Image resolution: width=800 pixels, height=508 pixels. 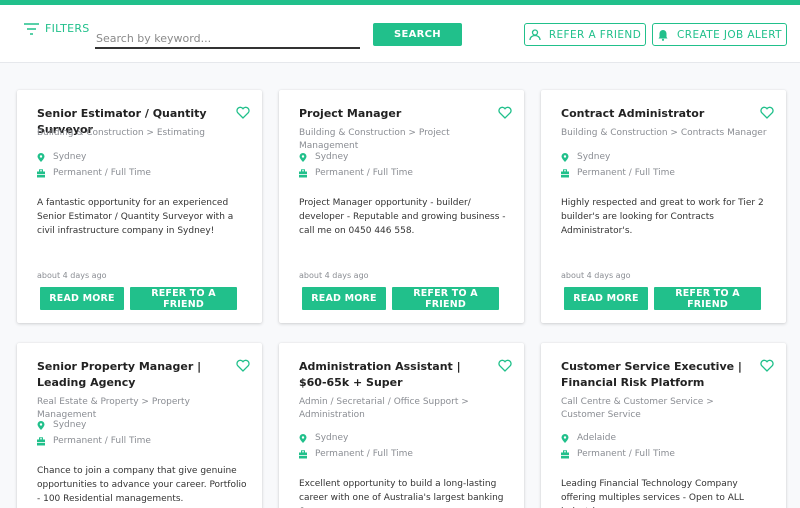 What do you see at coordinates (535, 34) in the screenshot?
I see `user-refer-icon` at bounding box center [535, 34].